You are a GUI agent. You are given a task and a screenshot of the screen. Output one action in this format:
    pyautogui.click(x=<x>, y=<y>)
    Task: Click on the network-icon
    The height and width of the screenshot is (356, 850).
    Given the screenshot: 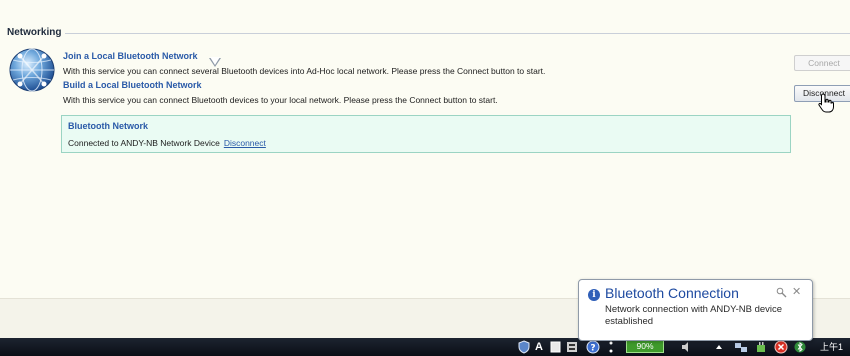 What is the action you would take?
    pyautogui.click(x=741, y=347)
    